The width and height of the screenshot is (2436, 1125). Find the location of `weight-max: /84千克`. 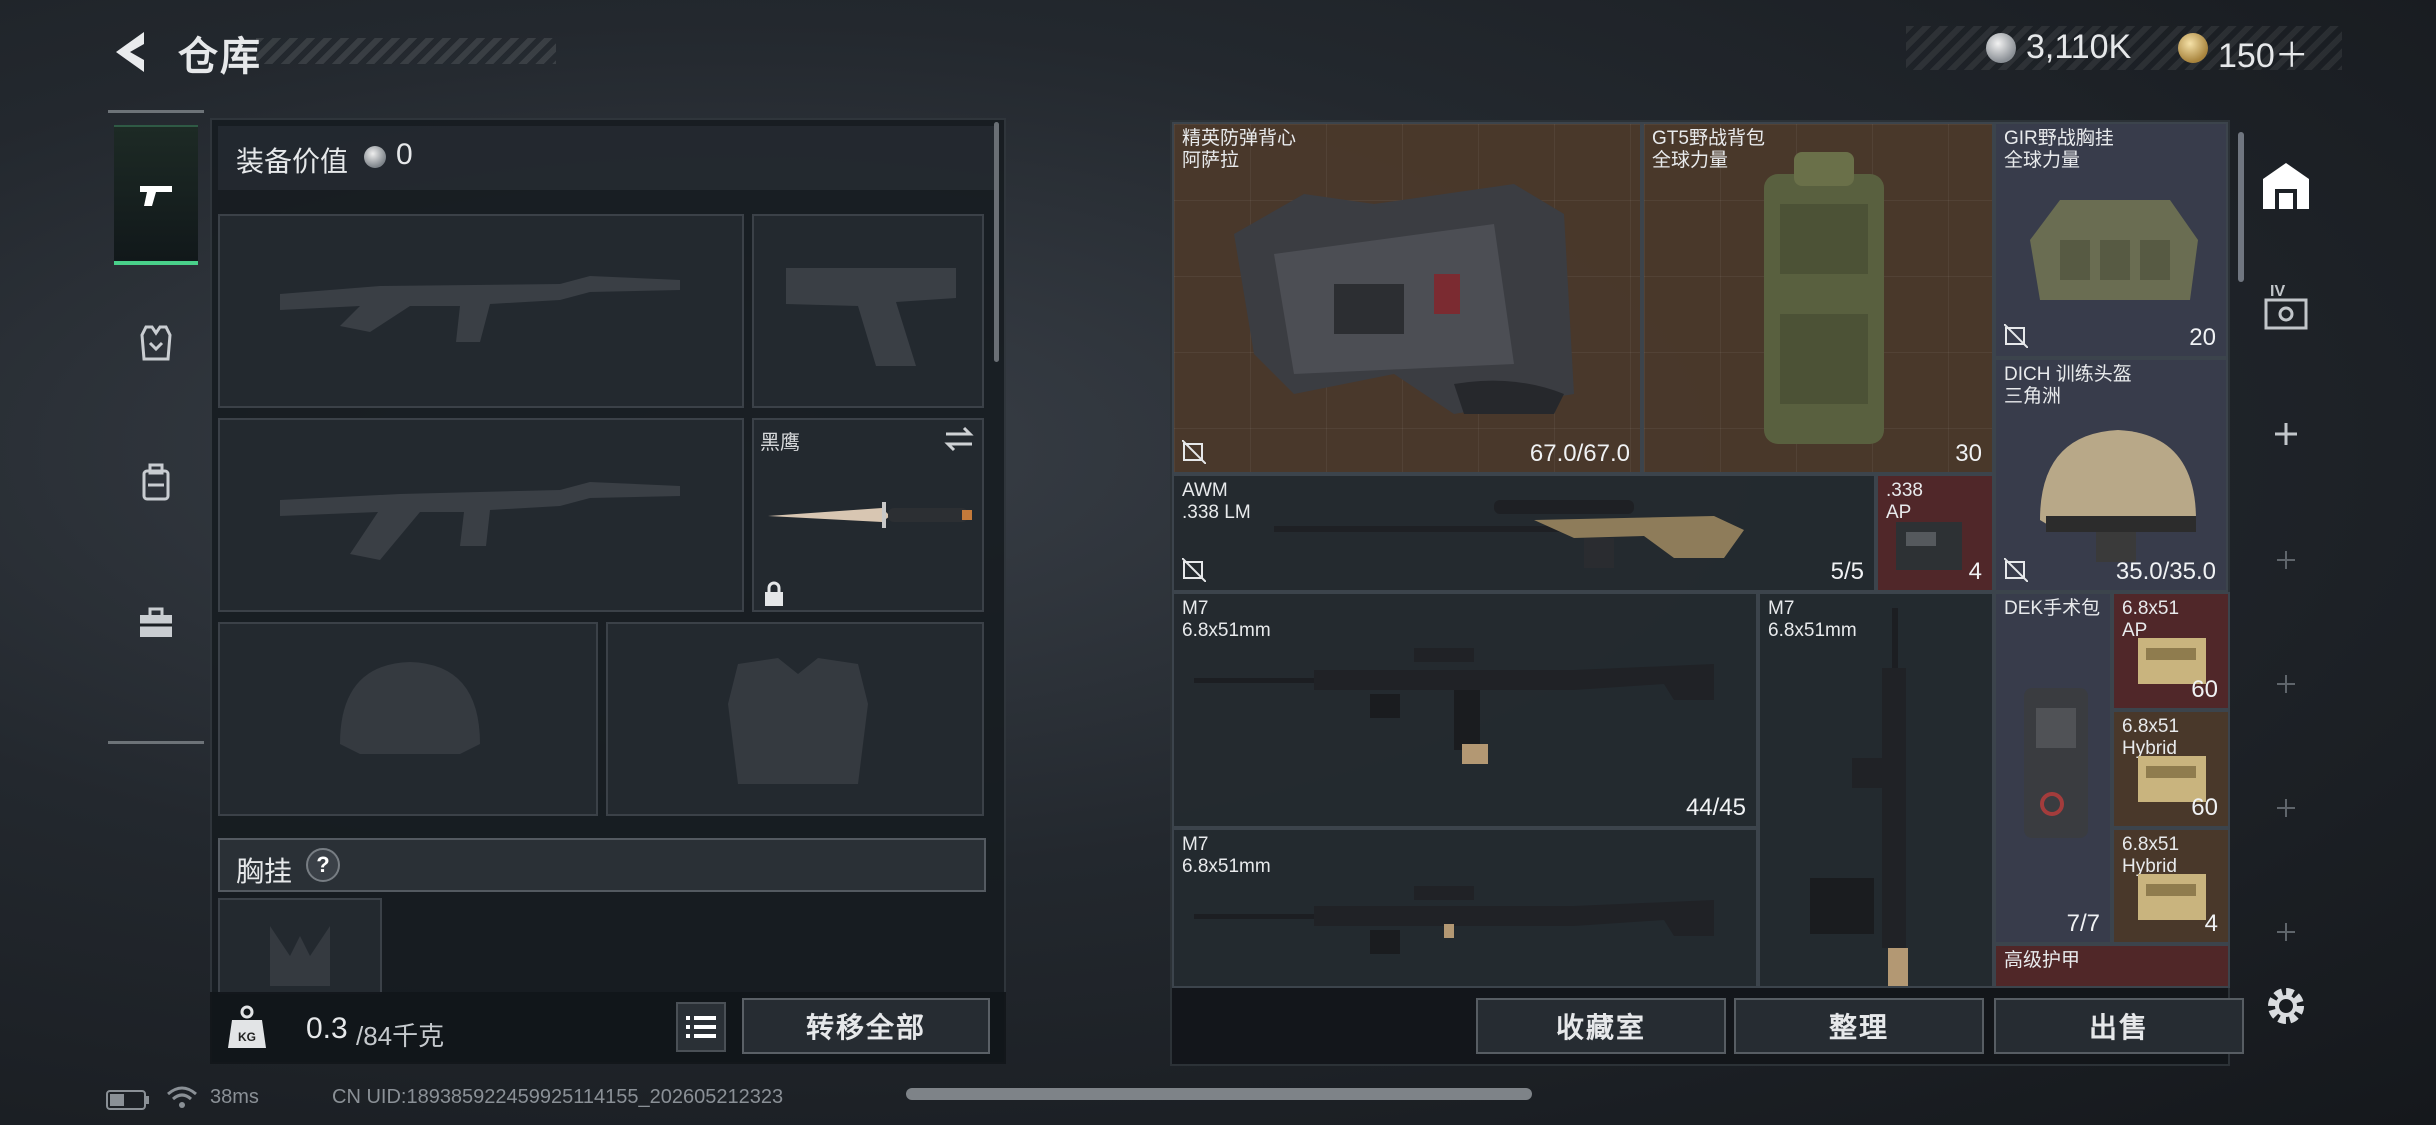

weight-max: /84千克 is located at coordinates (400, 1036).